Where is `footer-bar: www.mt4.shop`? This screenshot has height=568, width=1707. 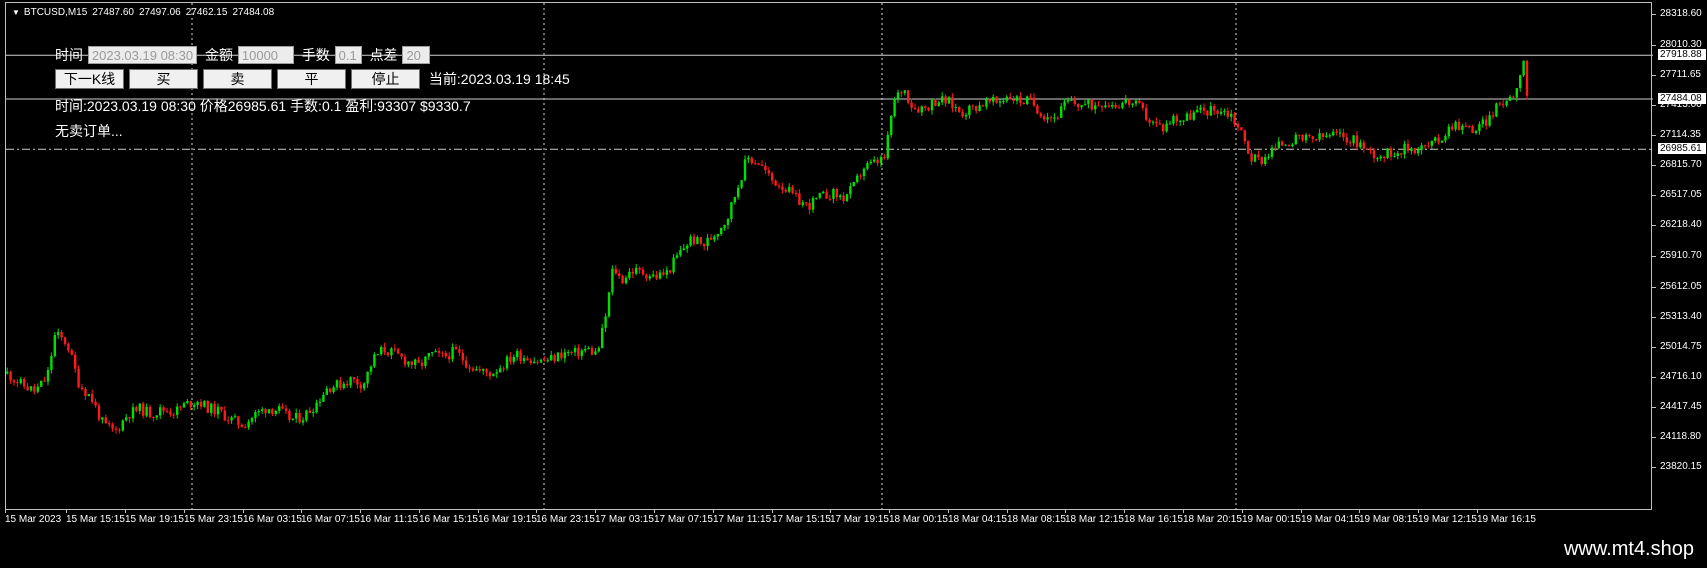
footer-bar: www.mt4.shop is located at coordinates (853, 549).